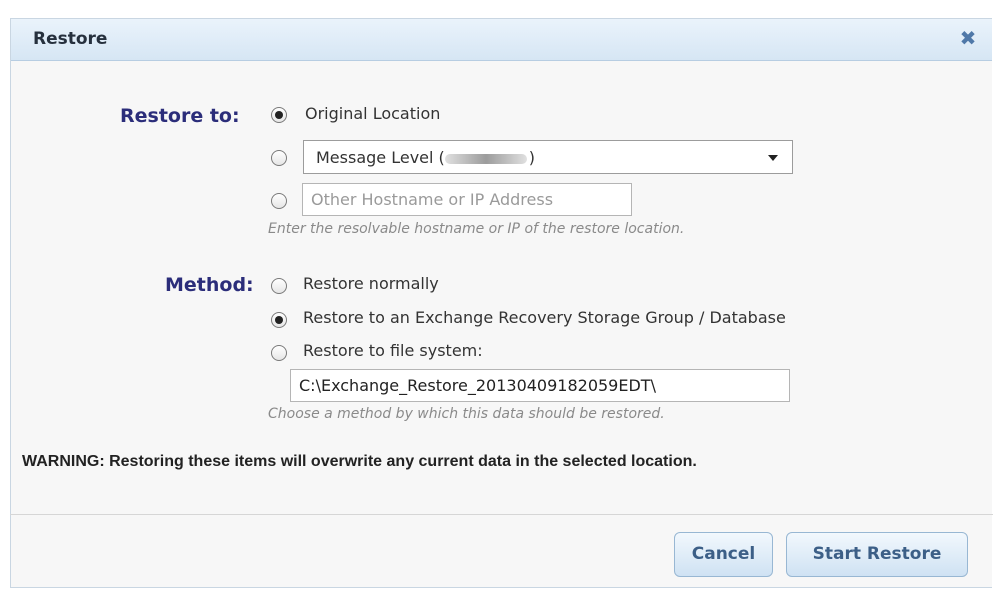 The image size is (993, 589). What do you see at coordinates (467, 199) in the screenshot?
I see `hostname-input: Other Hostname or IP Address` at bounding box center [467, 199].